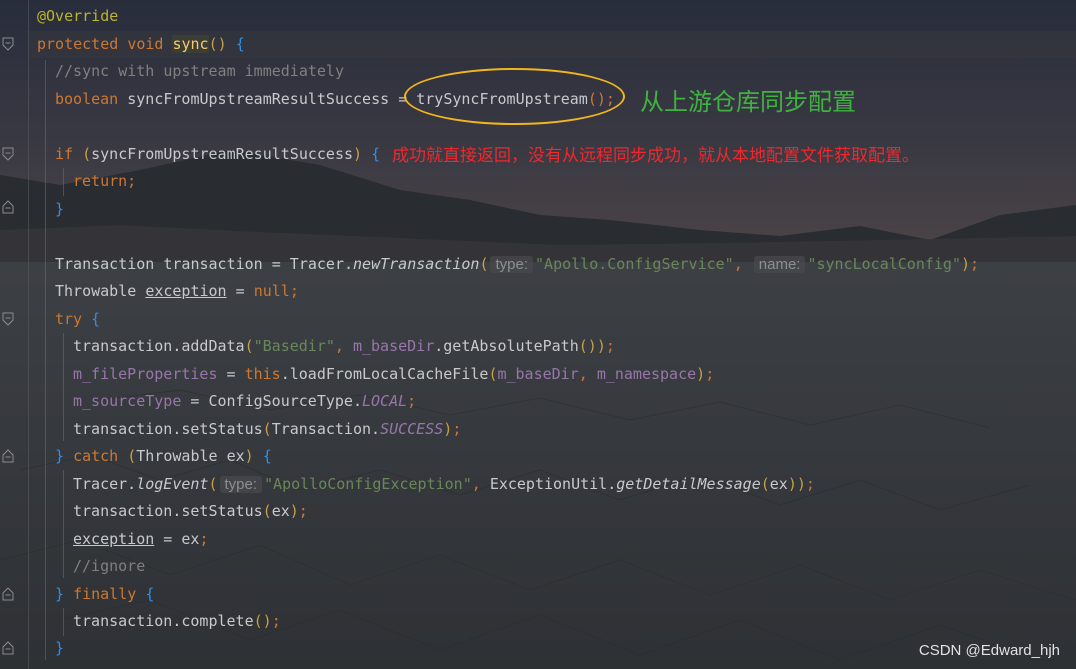 This screenshot has width=1076, height=669. What do you see at coordinates (646, 374) in the screenshot?
I see `field: m_namespace` at bounding box center [646, 374].